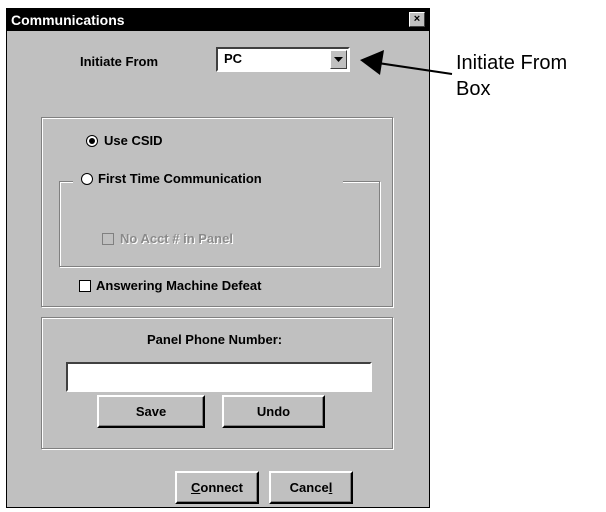 This screenshot has height=512, width=606. I want to click on annotation-line-2: Box, so click(473, 89).